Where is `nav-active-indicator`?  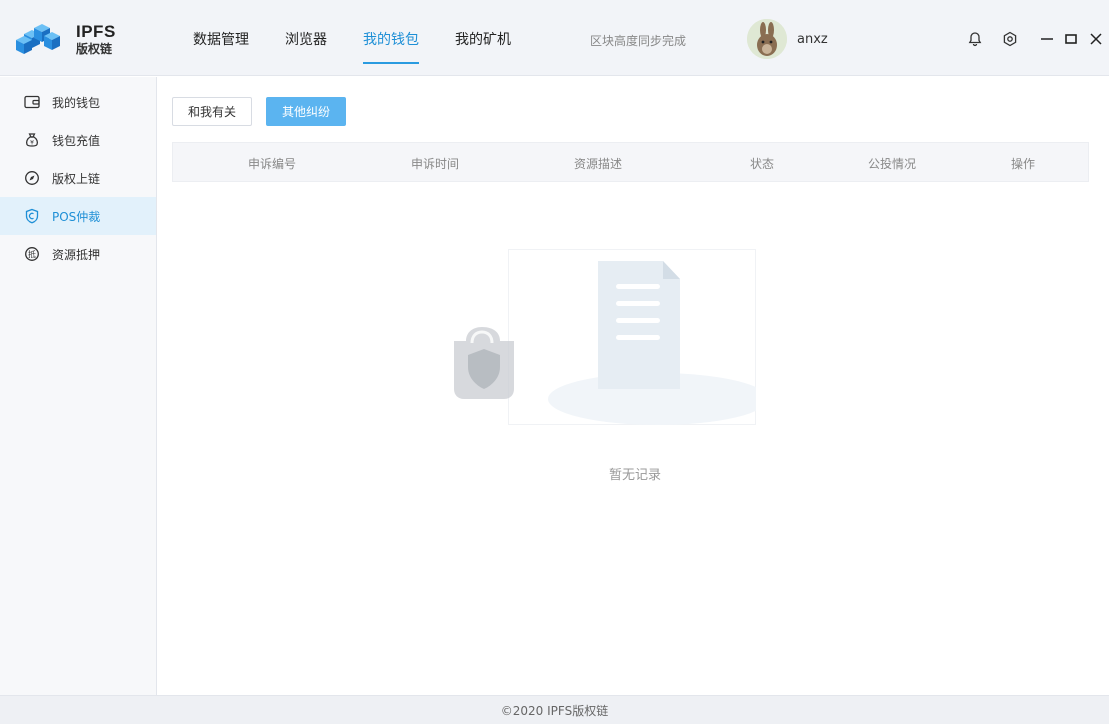
nav-active-indicator is located at coordinates (391, 63).